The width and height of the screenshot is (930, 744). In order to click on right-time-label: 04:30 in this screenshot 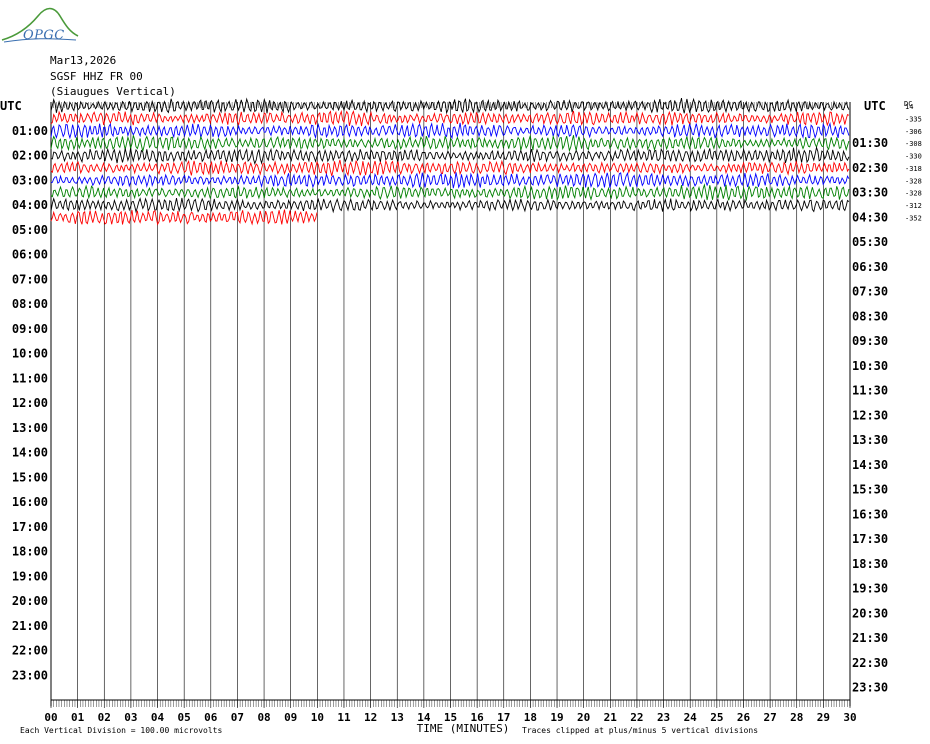, I will do `click(870, 217)`.